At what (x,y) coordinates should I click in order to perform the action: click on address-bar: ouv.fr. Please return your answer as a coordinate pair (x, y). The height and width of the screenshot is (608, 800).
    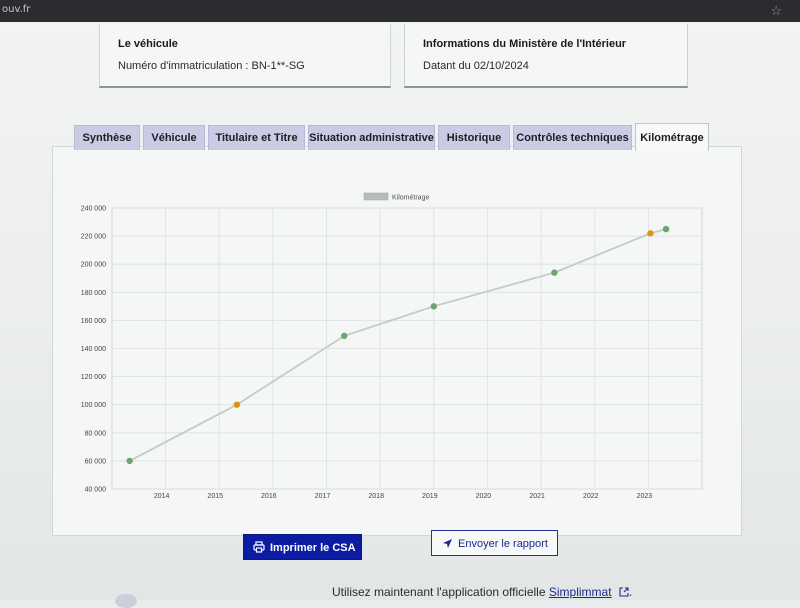
    Looking at the image, I should click on (16, 9).